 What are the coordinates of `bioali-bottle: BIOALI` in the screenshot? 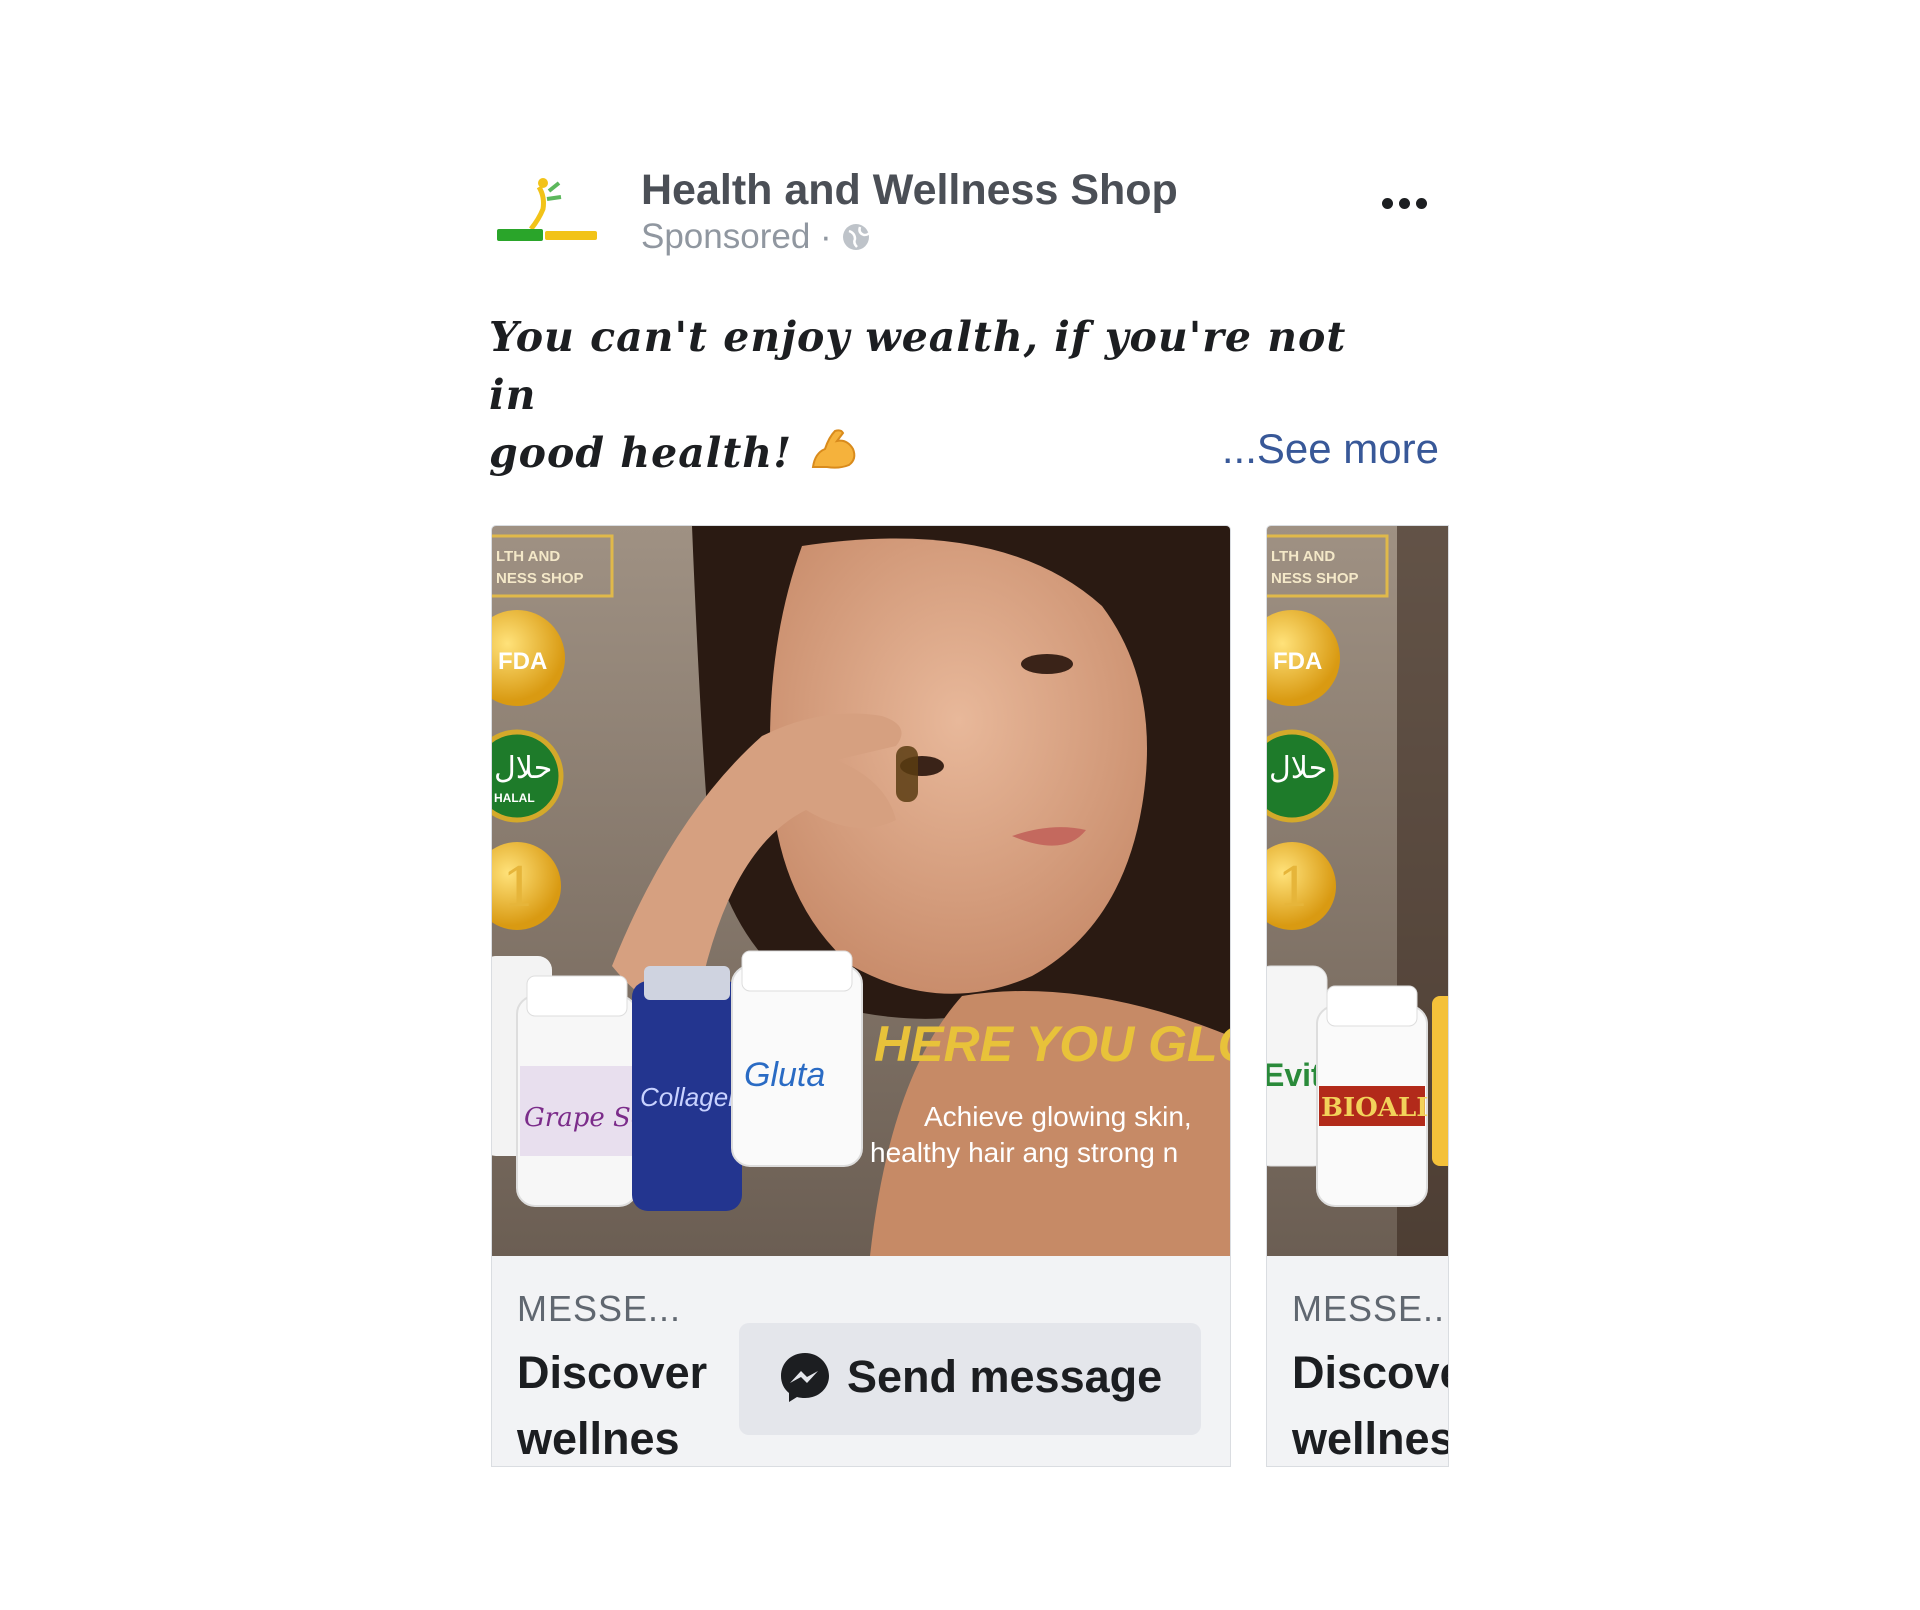 It's located at (1372, 1096).